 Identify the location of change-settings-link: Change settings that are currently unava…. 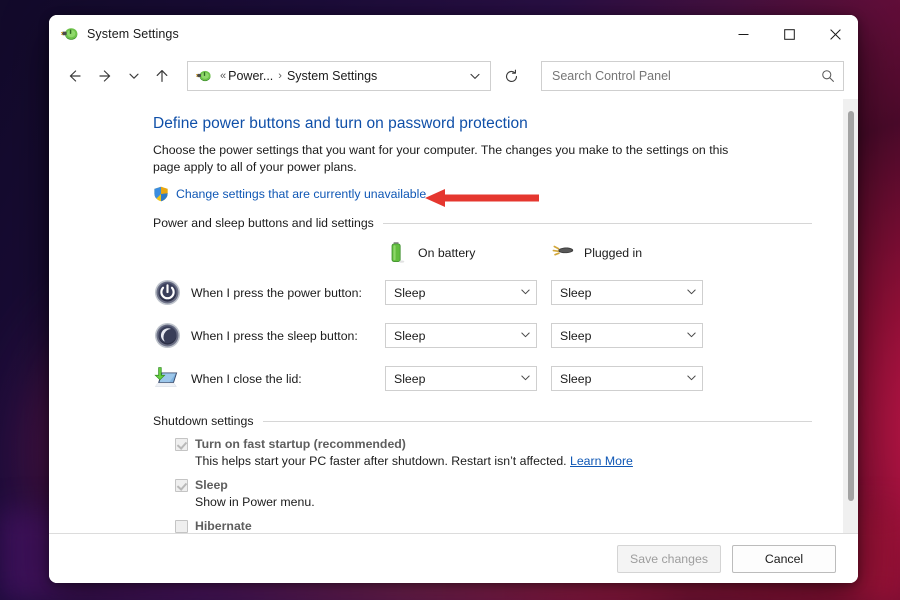
(301, 194).